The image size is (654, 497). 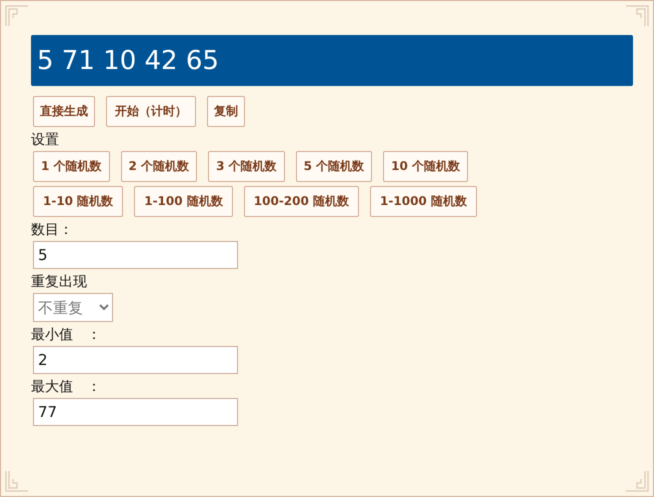 I want to click on result-display: 5 71 10 42 65, so click(x=332, y=60).